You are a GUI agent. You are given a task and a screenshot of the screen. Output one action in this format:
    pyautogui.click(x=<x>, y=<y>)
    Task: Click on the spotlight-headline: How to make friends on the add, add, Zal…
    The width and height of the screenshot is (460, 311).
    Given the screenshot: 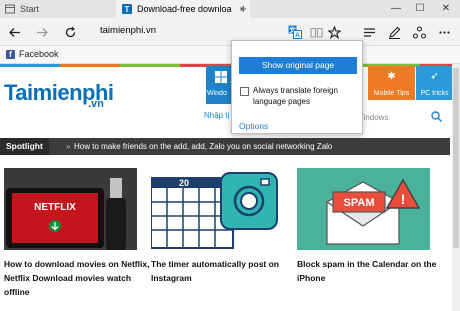 What is the action you would take?
    pyautogui.click(x=203, y=146)
    